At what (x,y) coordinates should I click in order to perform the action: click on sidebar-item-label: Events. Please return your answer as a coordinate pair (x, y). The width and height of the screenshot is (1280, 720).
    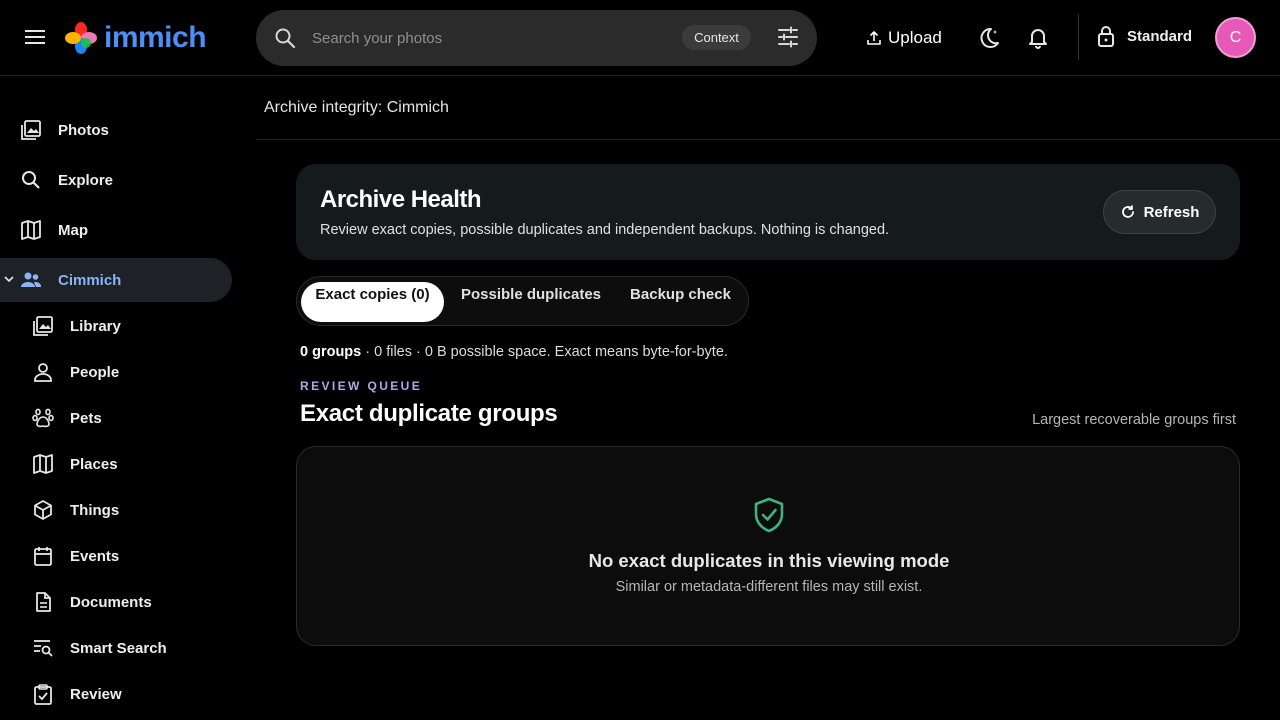
    Looking at the image, I should click on (95, 556).